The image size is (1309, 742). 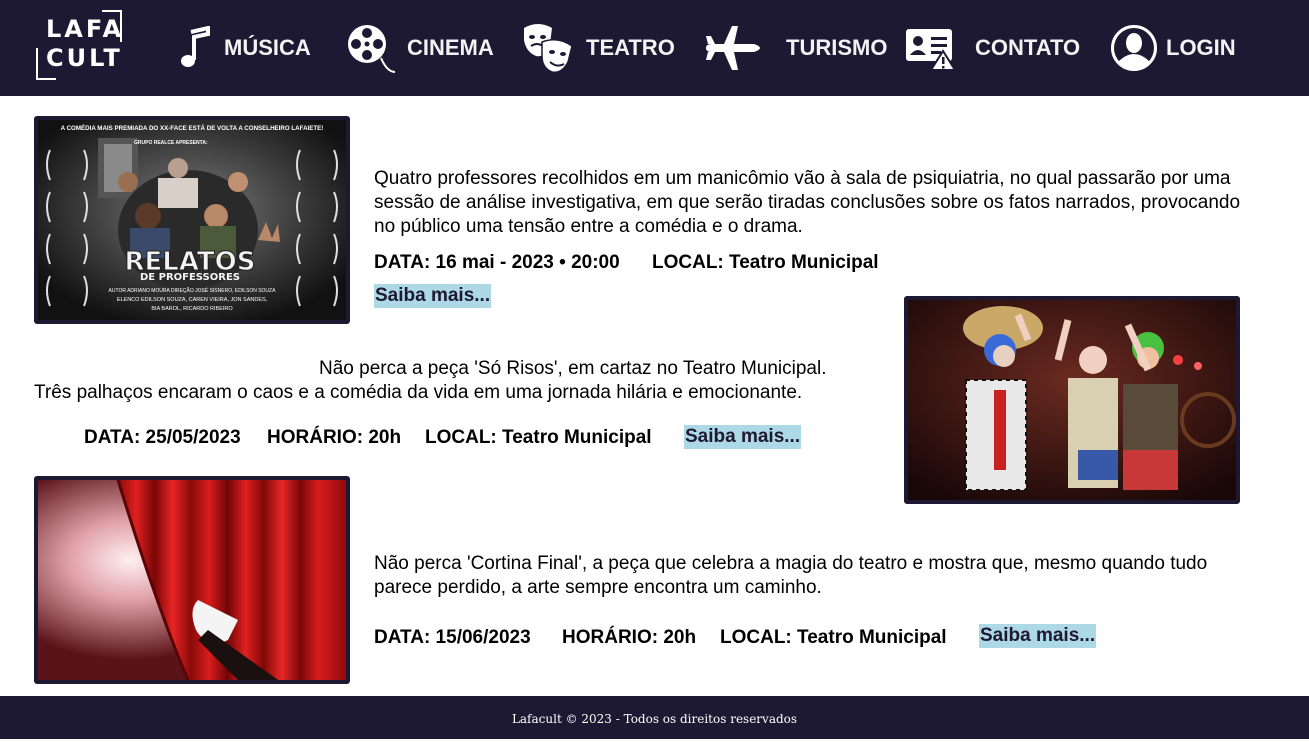 What do you see at coordinates (629, 637) in the screenshot?
I see `event-3-time: HORÁRIO: 20h` at bounding box center [629, 637].